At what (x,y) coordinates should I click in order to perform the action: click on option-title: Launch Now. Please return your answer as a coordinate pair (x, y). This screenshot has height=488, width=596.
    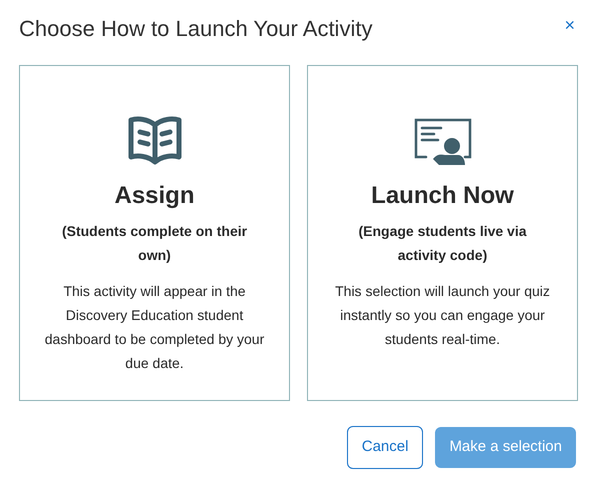
    Looking at the image, I should click on (442, 196).